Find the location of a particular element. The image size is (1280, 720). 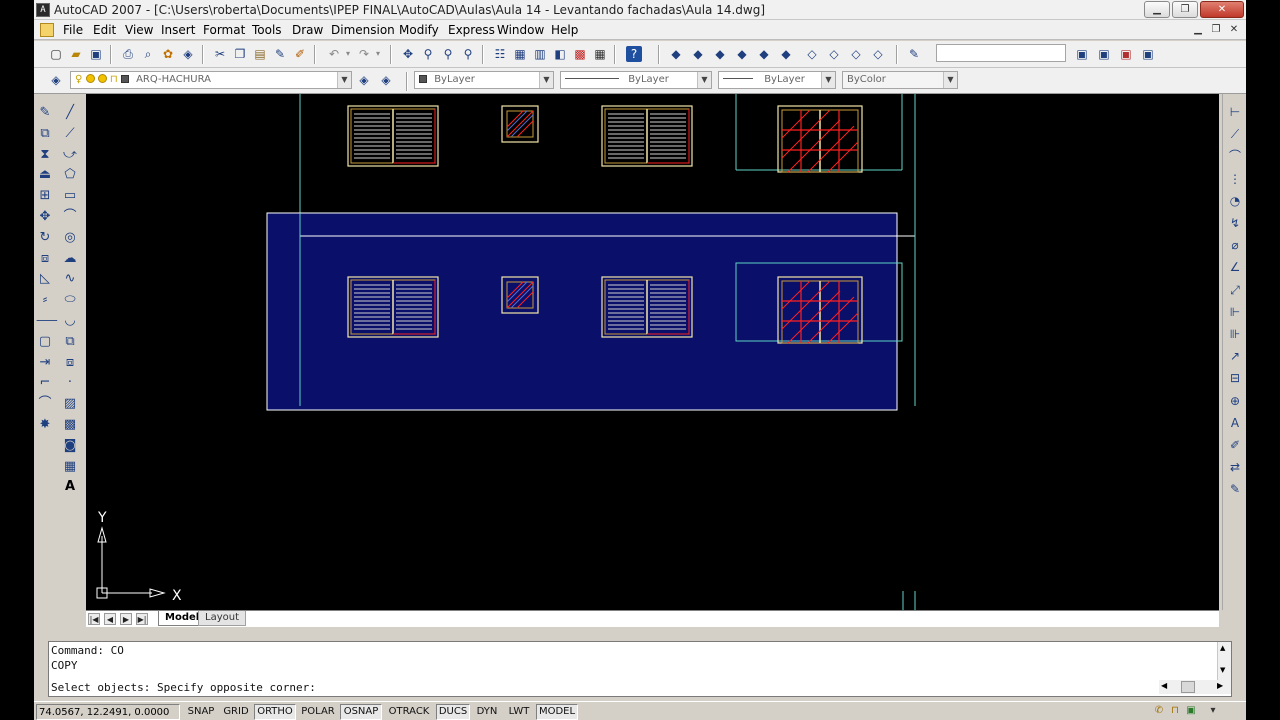

match-properties-icon: ✎ is located at coordinates (280, 54).